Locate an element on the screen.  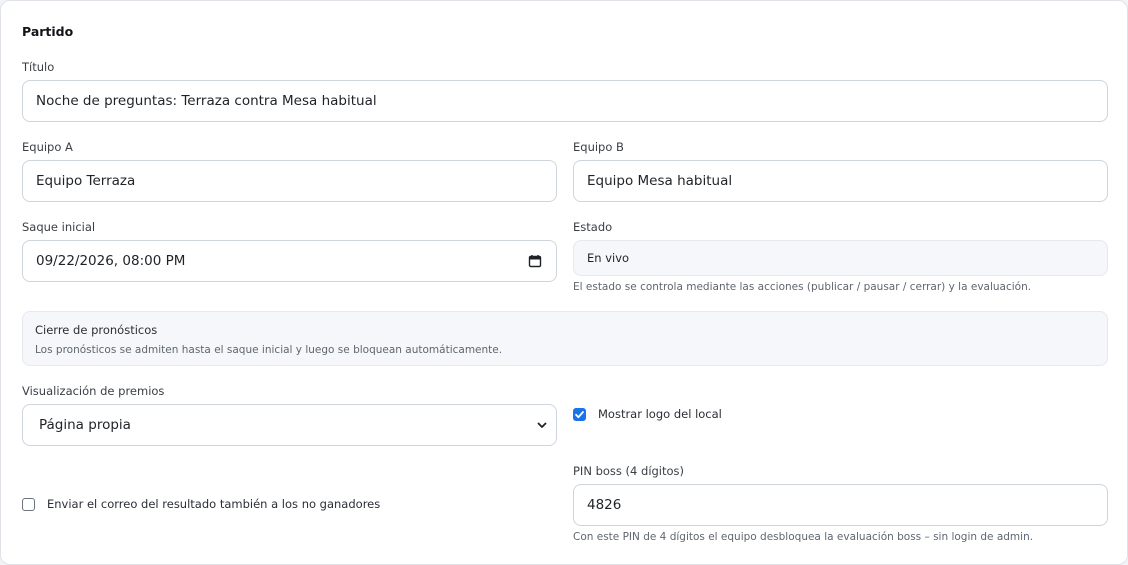
team-a-input: Equipo Terraza is located at coordinates (289, 181).